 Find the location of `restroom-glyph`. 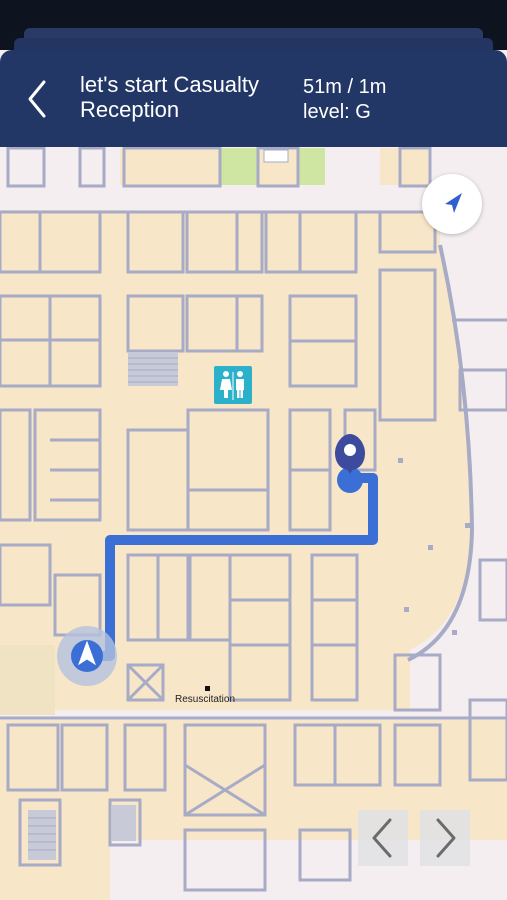

restroom-glyph is located at coordinates (232, 385).